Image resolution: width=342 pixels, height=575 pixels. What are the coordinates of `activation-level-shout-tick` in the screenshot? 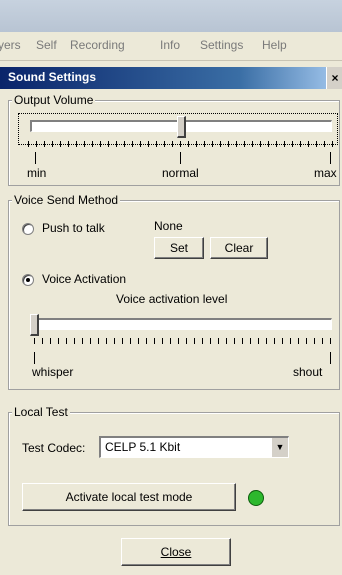 It's located at (330, 358).